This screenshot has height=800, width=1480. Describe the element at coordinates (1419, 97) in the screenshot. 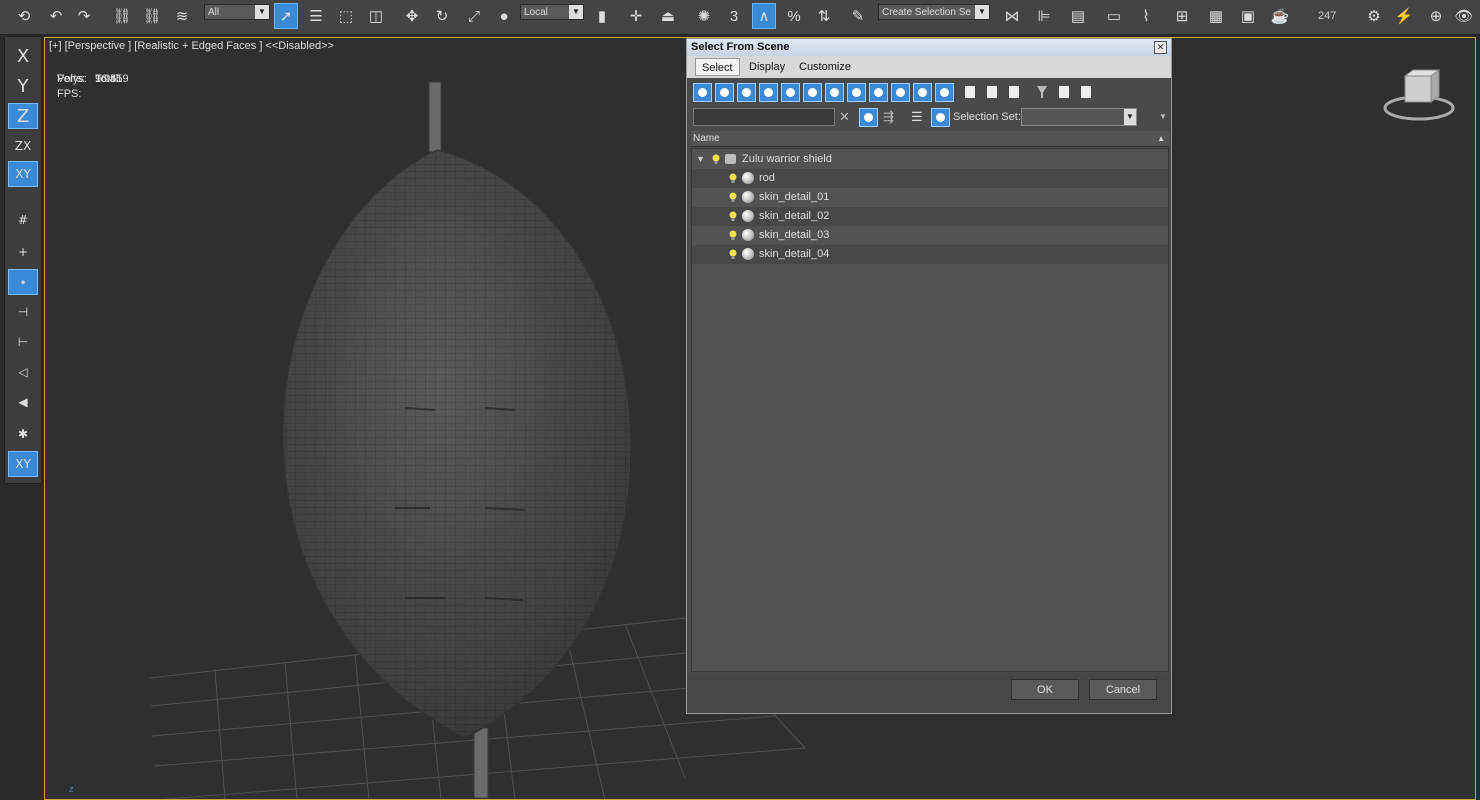

I see `viewcube-icon` at that location.